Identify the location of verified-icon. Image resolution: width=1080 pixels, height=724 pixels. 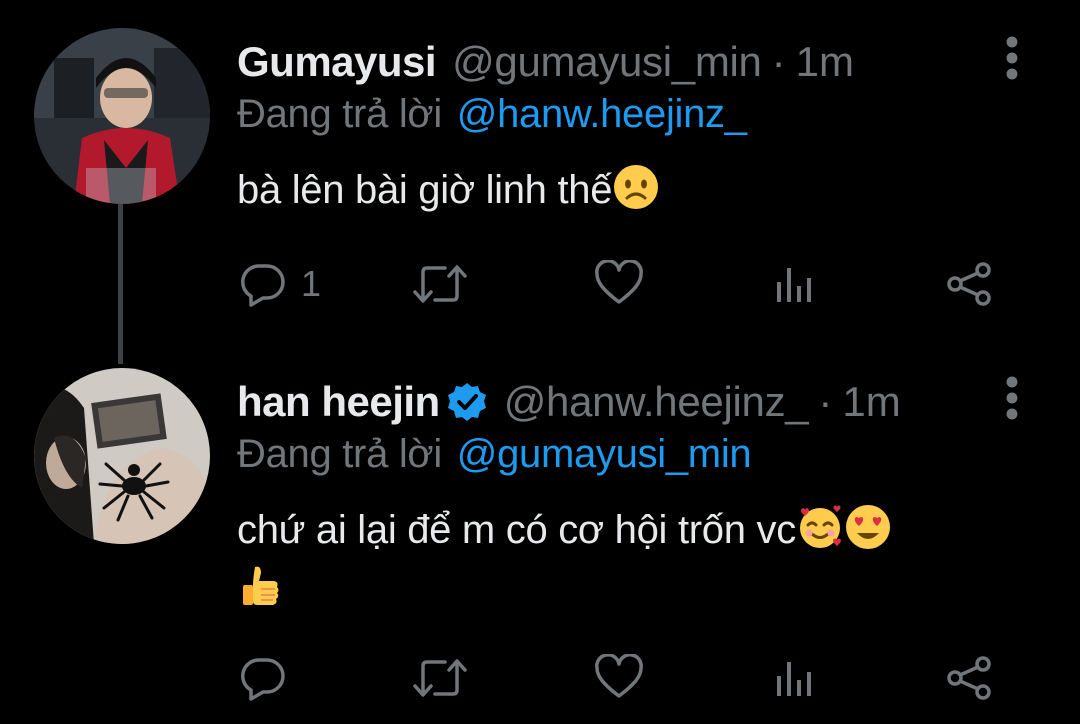
(467, 402).